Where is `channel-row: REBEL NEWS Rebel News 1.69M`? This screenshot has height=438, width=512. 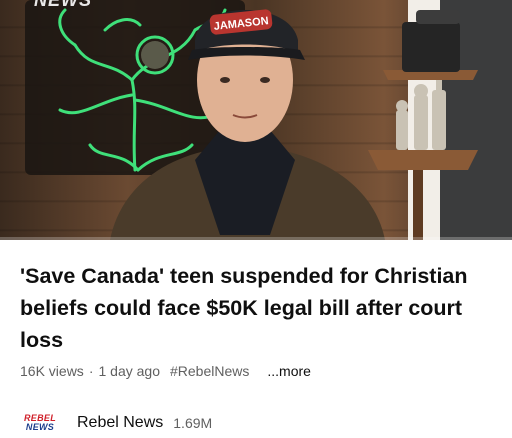
channel-row: REBEL NEWS Rebel News 1.69M is located at coordinates (116, 423).